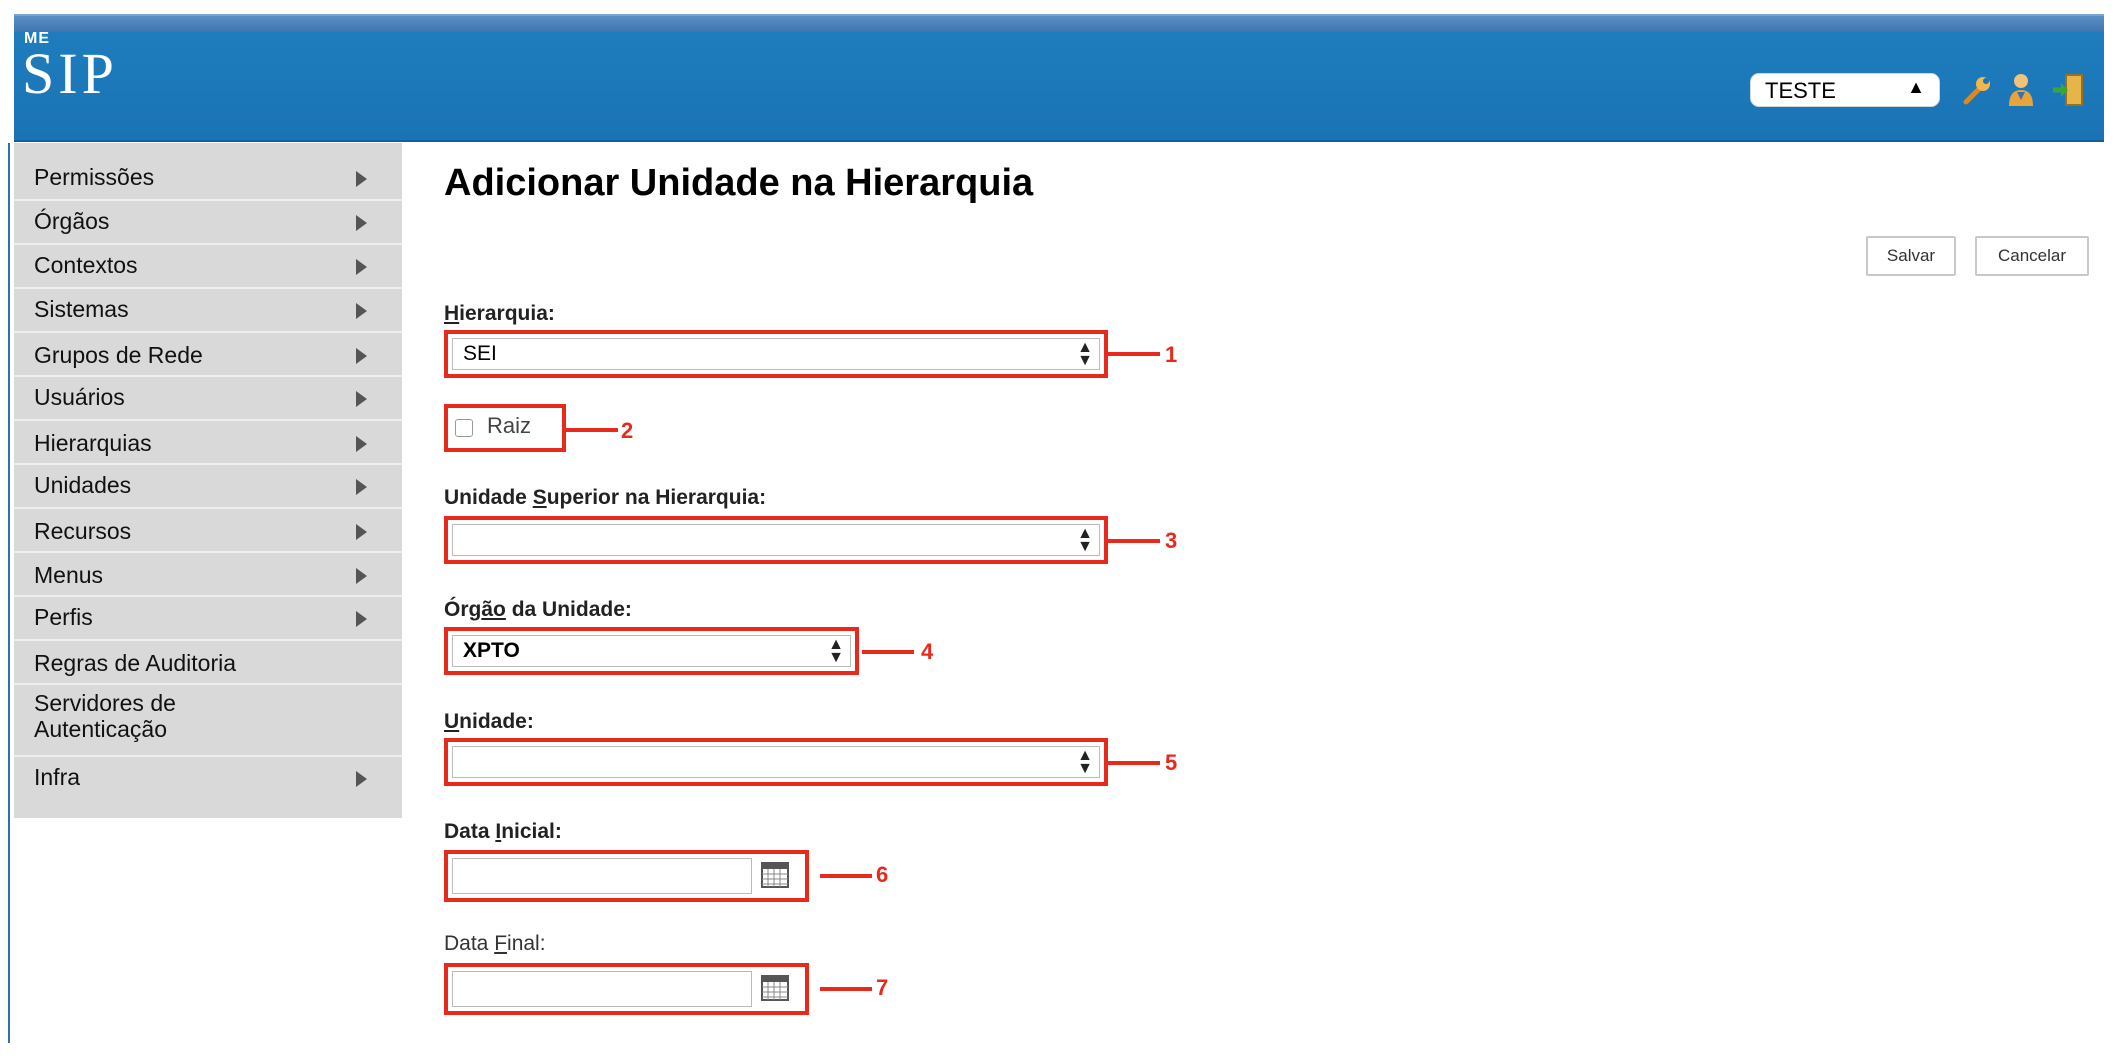  I want to click on sidebar-item-label: Infra, so click(57, 777).